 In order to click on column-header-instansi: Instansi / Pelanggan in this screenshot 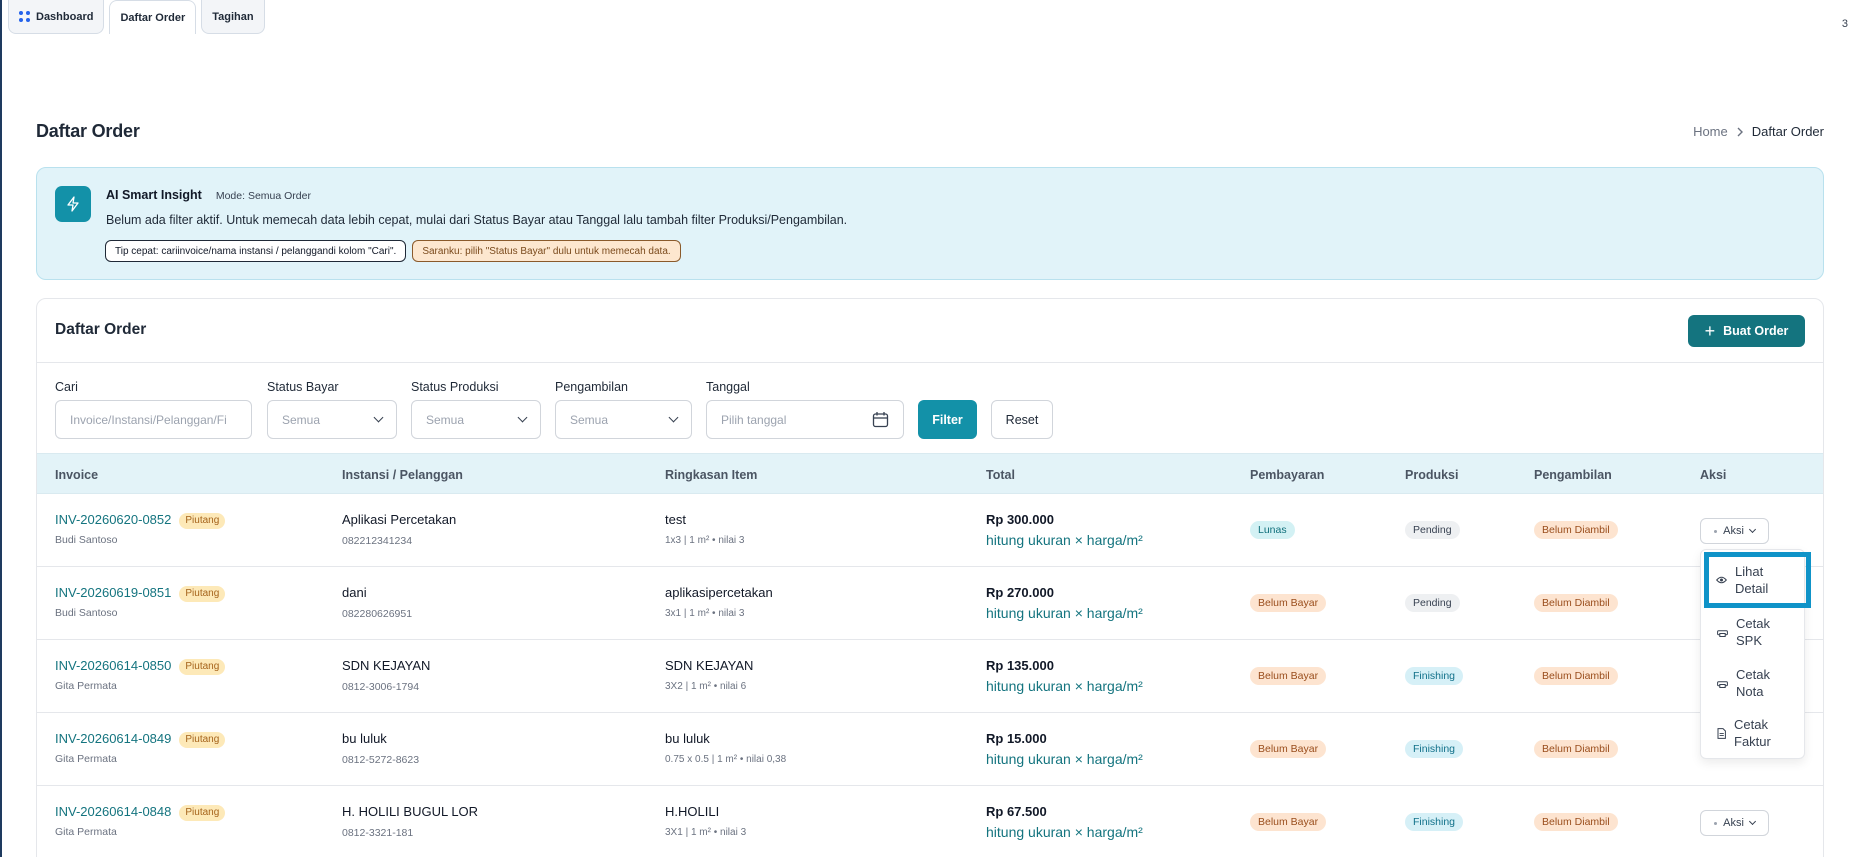, I will do `click(402, 475)`.